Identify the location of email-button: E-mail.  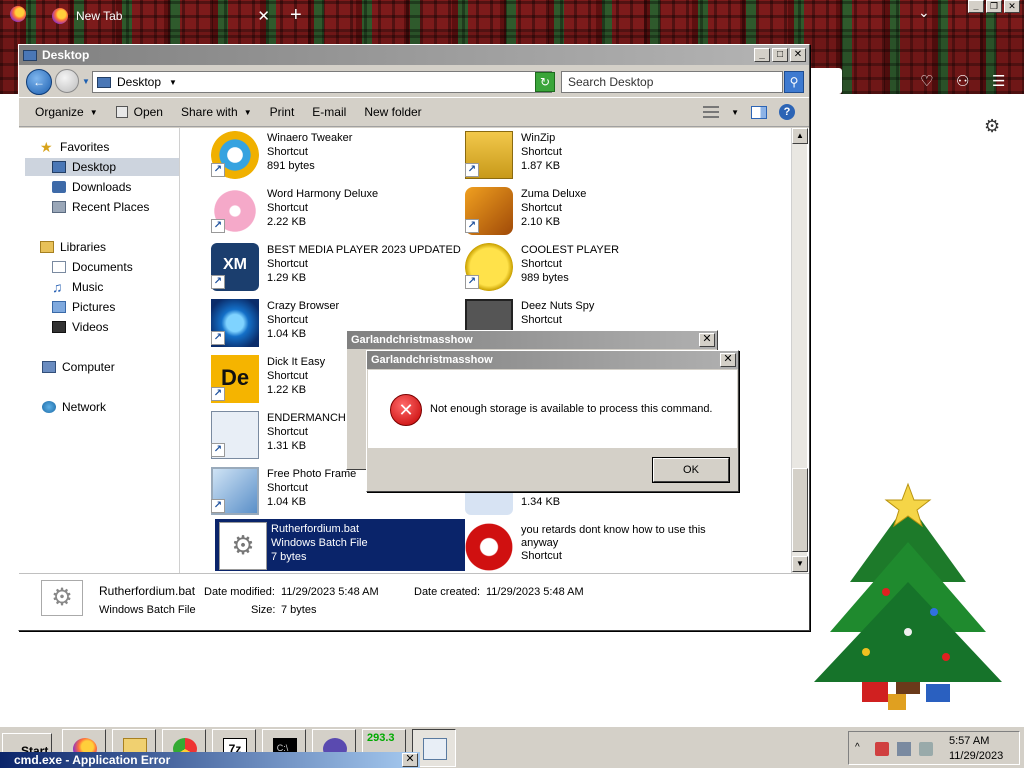
(329, 112).